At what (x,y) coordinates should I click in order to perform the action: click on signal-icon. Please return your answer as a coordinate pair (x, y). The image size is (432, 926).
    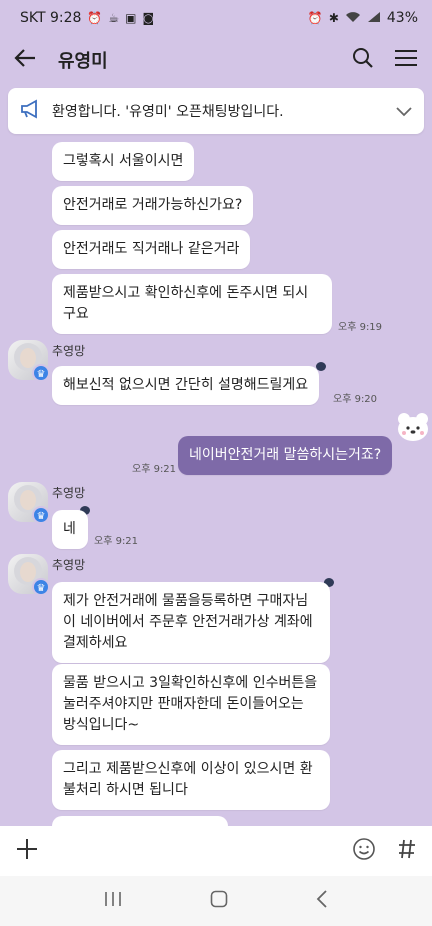
    Looking at the image, I should click on (374, 18).